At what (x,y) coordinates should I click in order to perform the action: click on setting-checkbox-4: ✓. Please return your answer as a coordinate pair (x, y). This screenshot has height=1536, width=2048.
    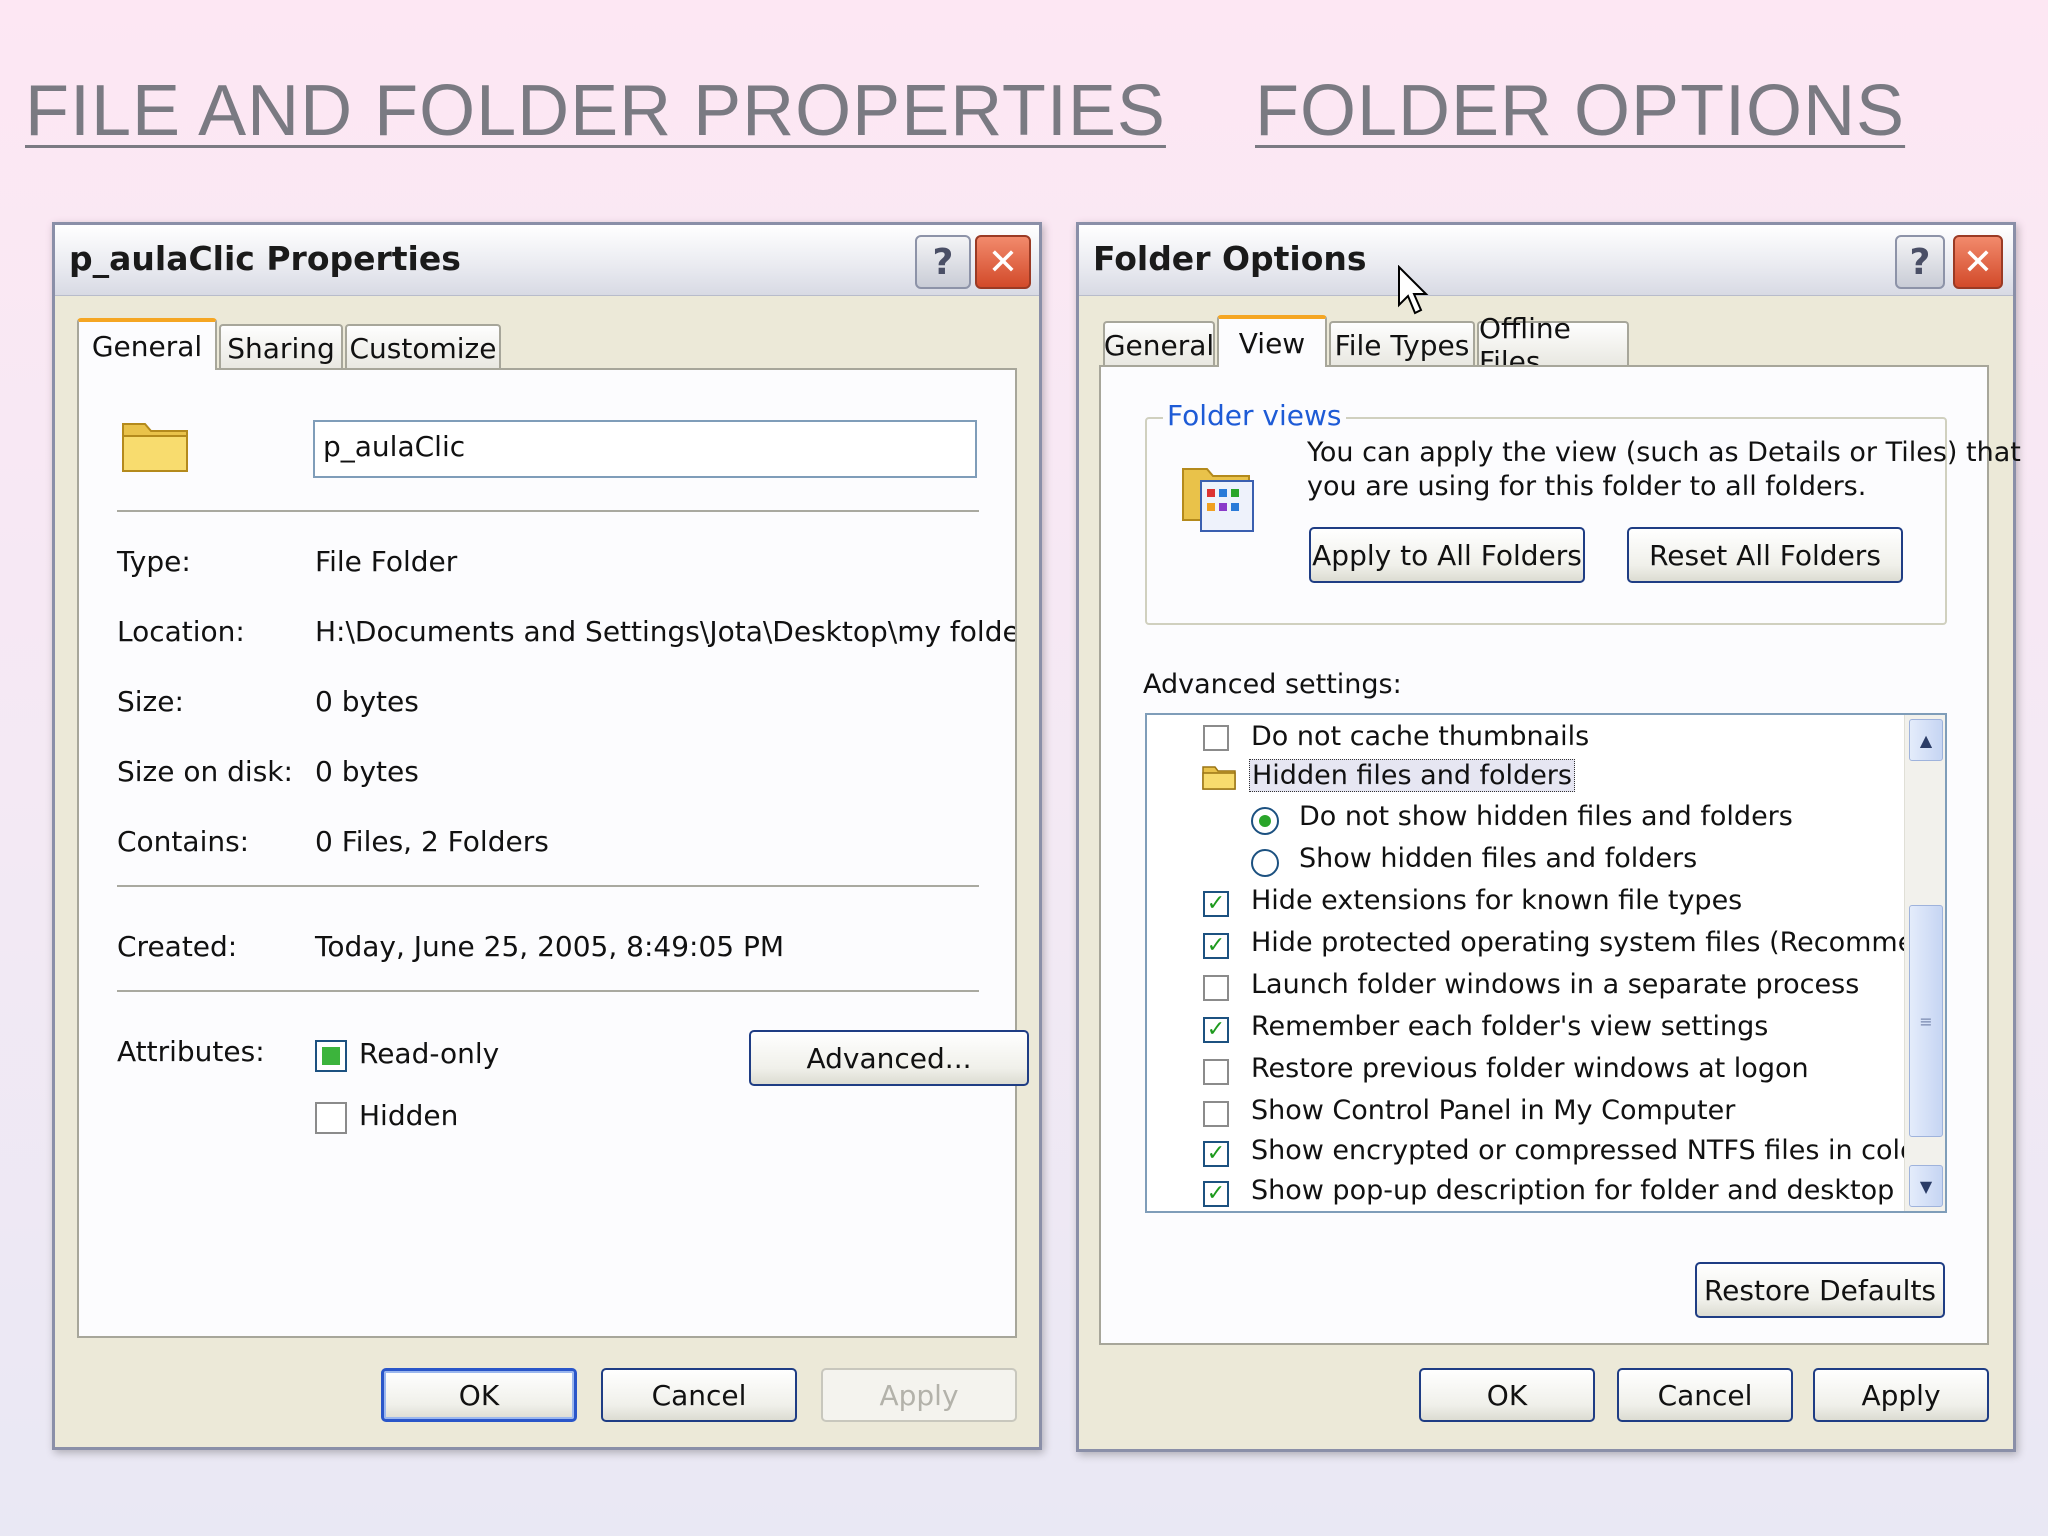
    Looking at the image, I should click on (1216, 904).